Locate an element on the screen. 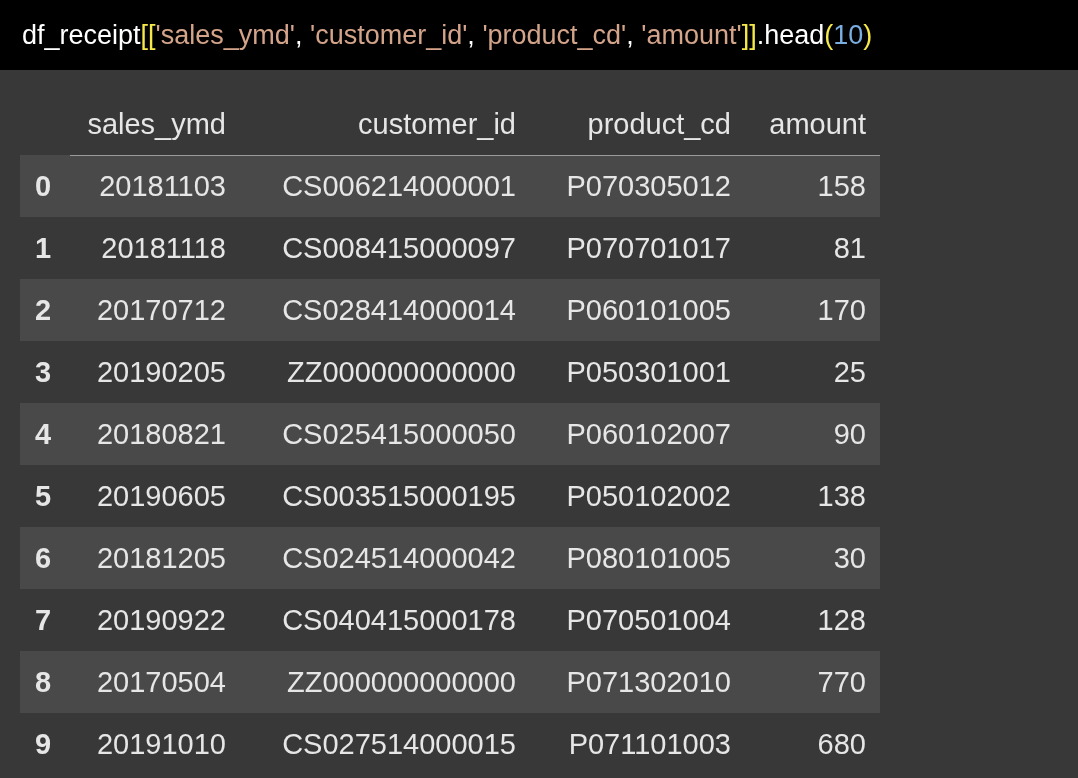  table-cell: CS006214000001 is located at coordinates (385, 186).